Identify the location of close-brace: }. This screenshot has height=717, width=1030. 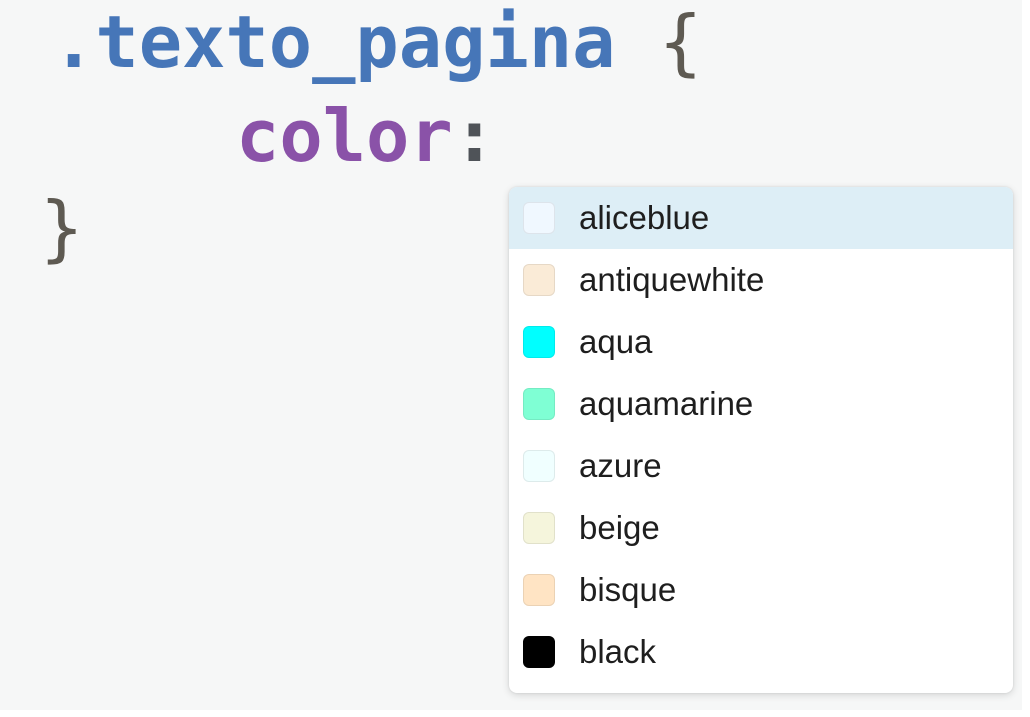
(62, 228).